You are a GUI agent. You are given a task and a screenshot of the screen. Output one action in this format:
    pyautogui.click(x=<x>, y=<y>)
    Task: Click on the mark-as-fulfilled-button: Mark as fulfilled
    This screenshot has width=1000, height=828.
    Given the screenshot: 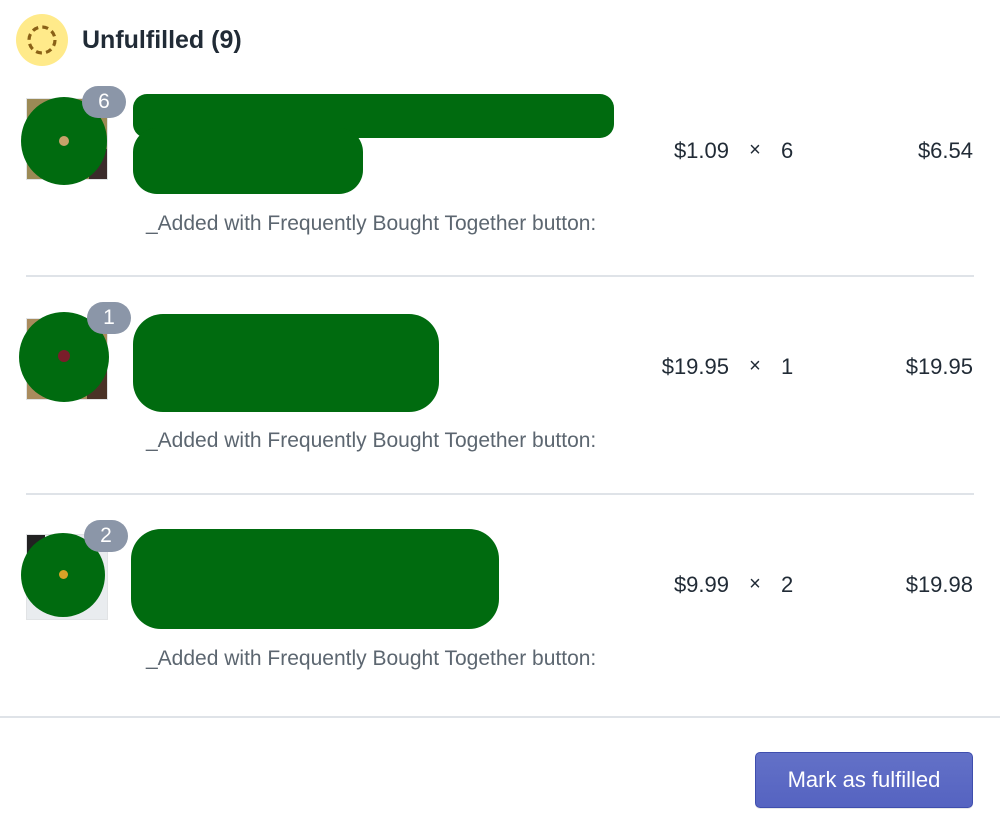 What is the action you would take?
    pyautogui.click(x=864, y=780)
    